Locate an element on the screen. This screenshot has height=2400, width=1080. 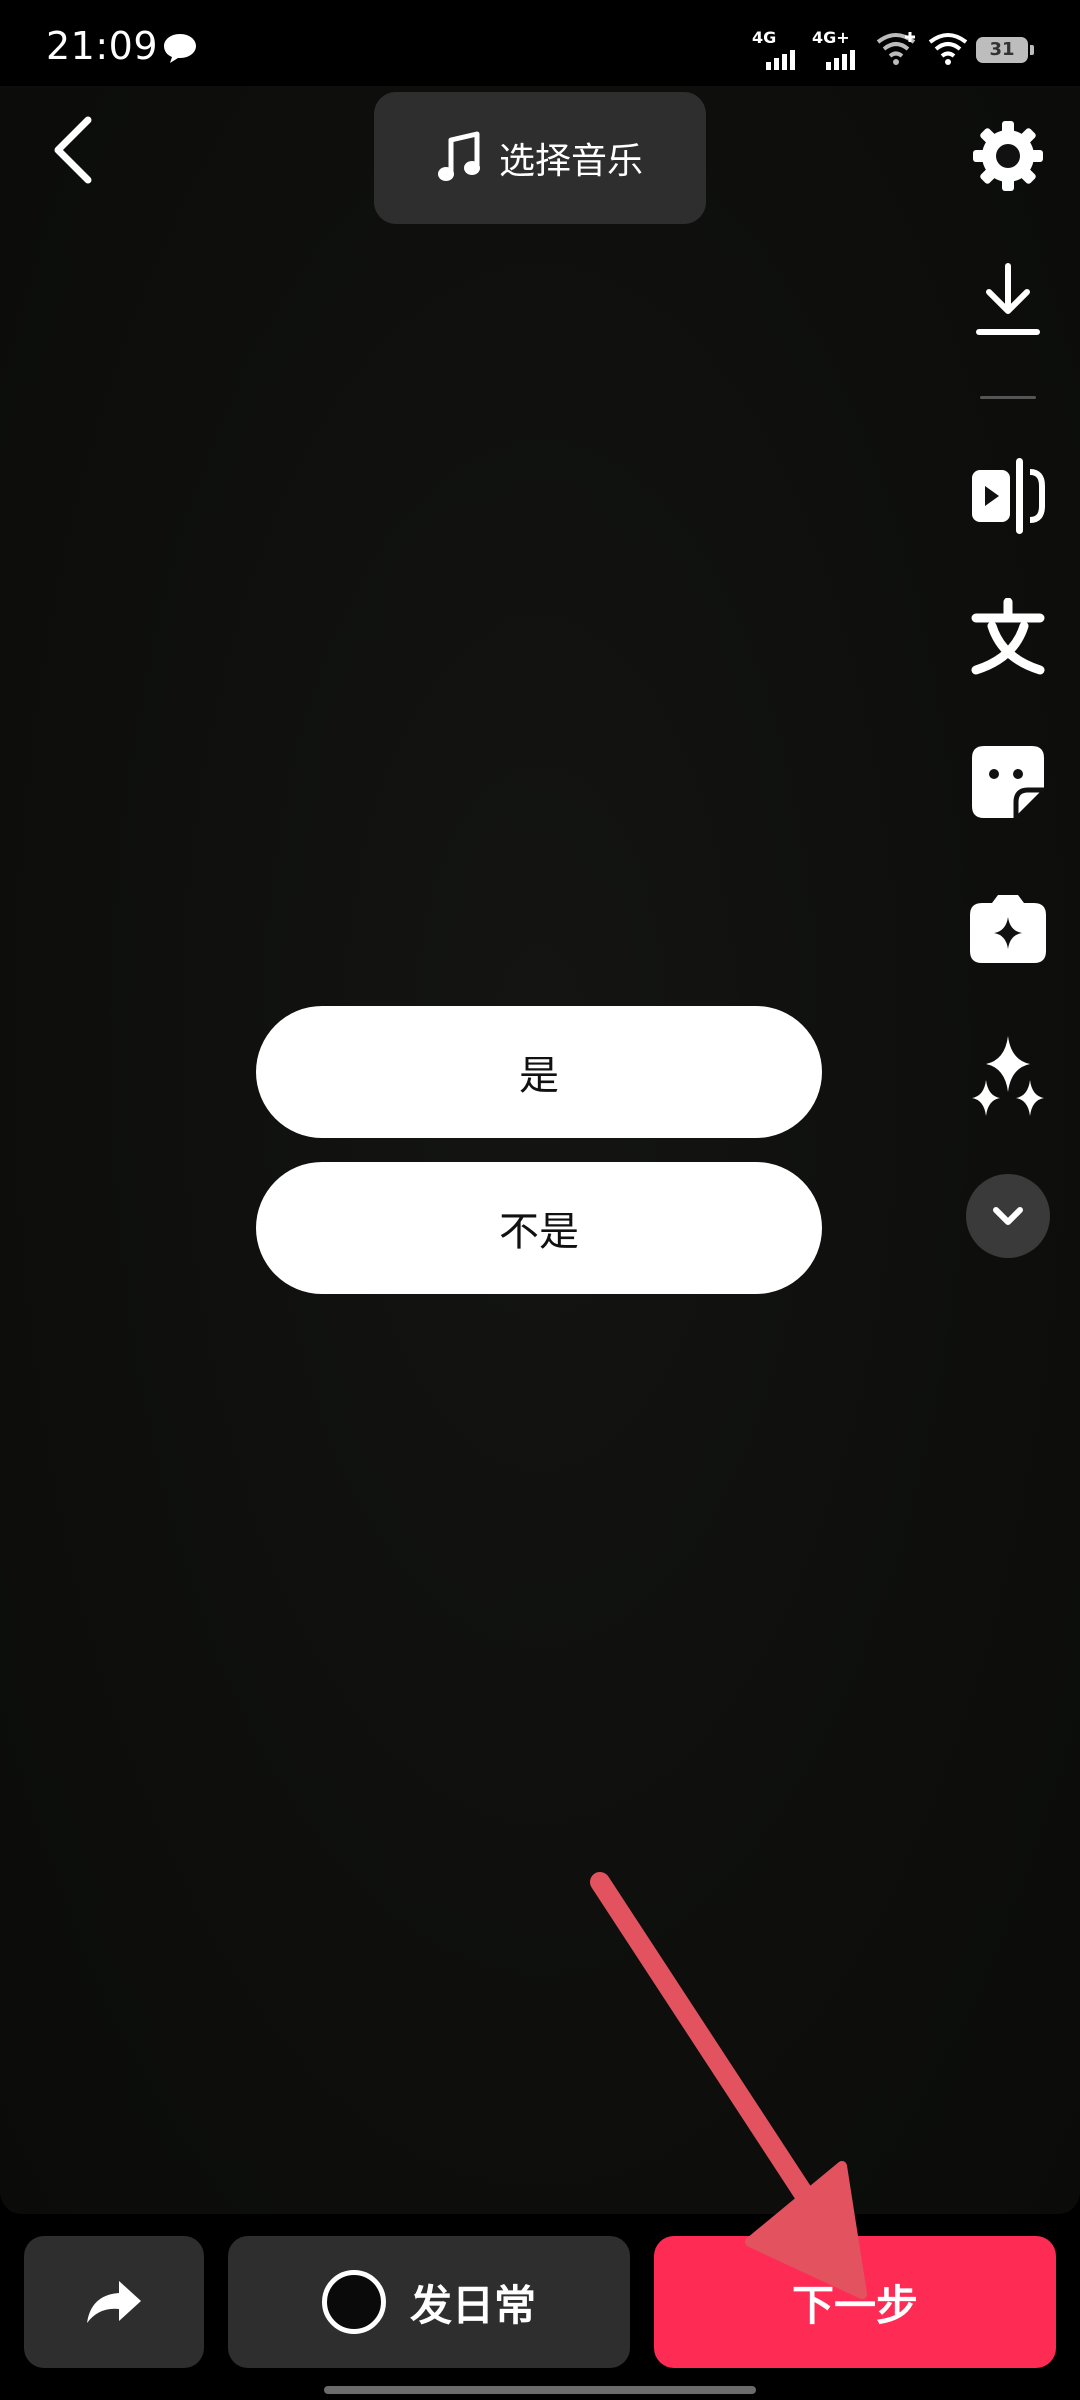
text-button is located at coordinates (1008, 638).